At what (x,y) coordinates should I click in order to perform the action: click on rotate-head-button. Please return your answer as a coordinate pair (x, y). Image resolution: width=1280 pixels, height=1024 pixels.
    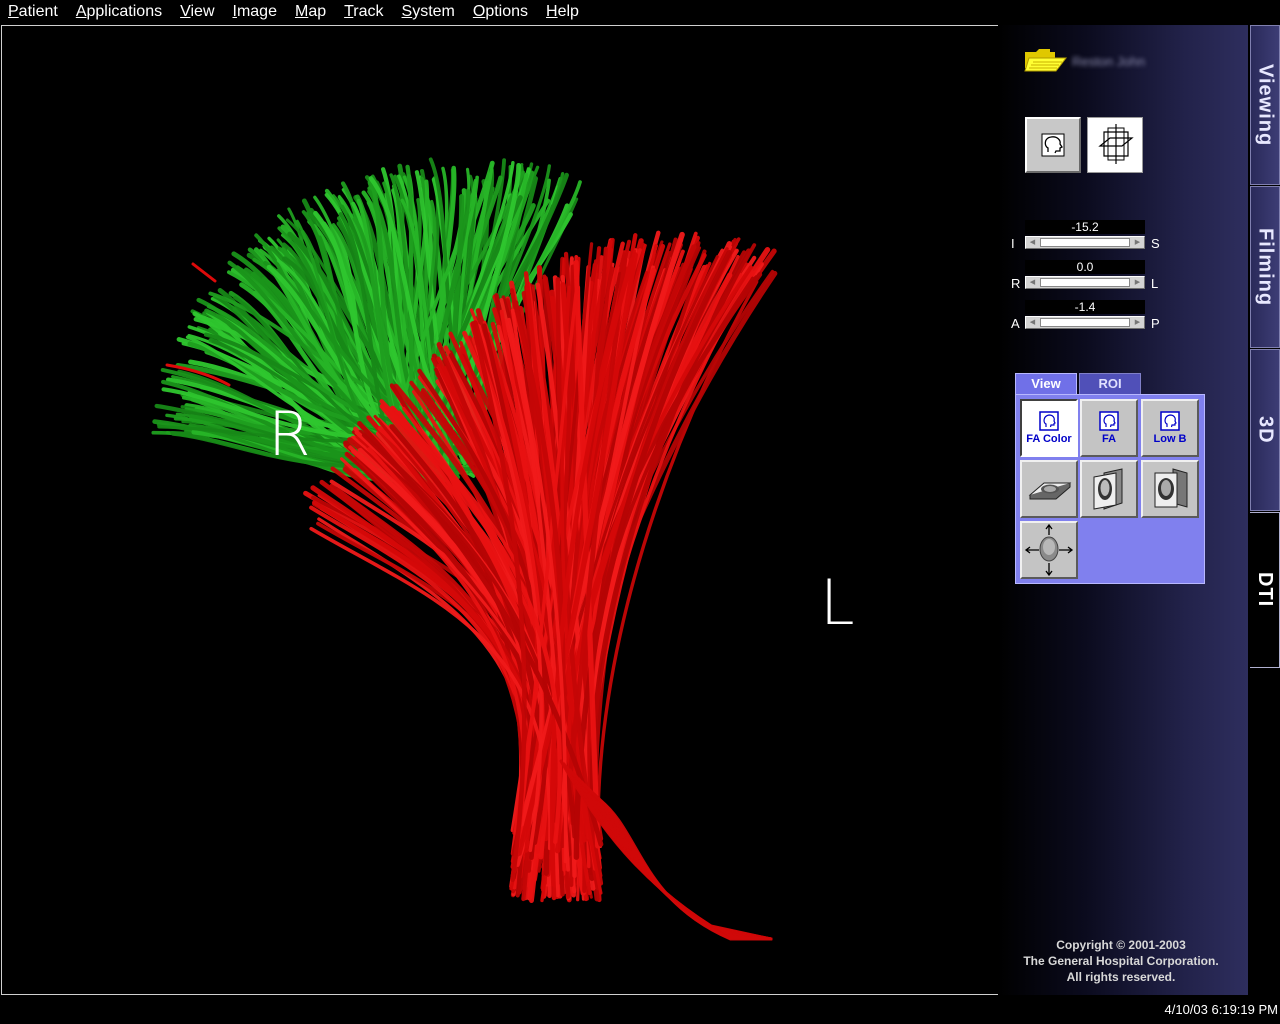
    Looking at the image, I should click on (1049, 550).